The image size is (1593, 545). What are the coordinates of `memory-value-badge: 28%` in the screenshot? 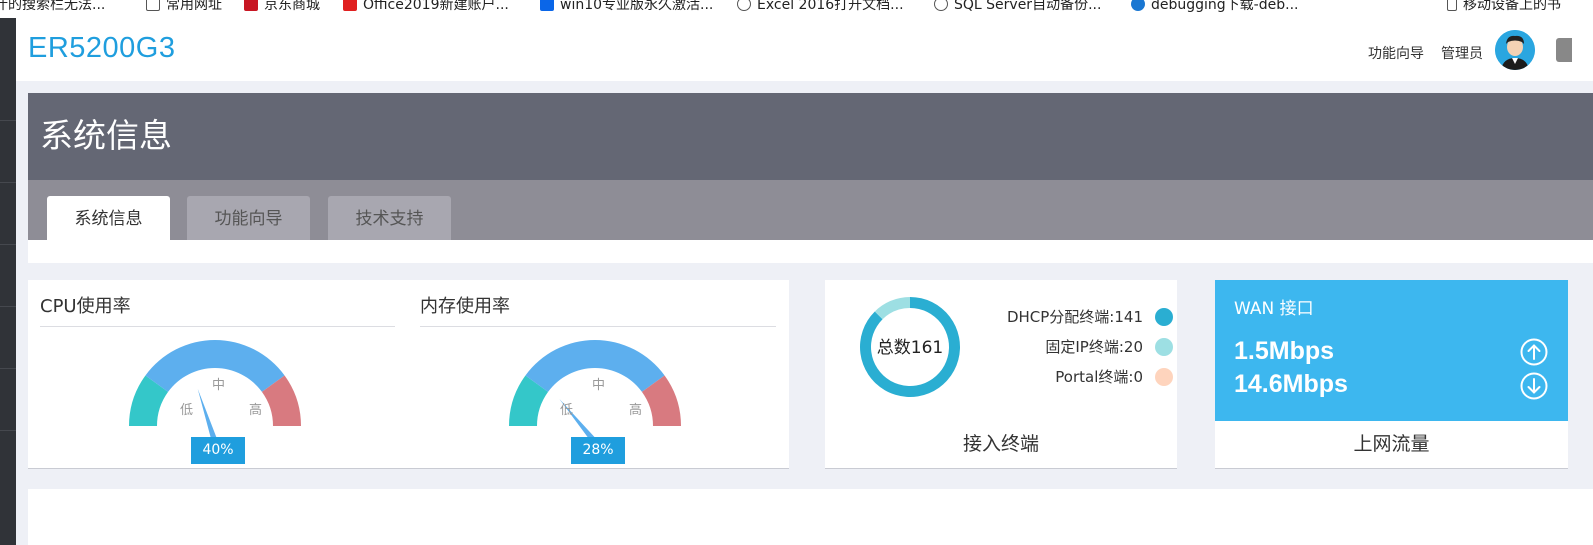 It's located at (598, 450).